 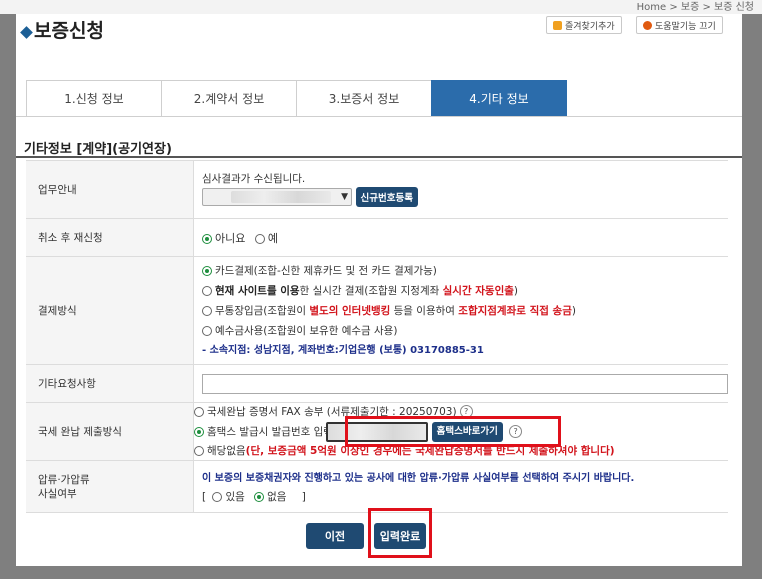 I want to click on payment-realtime-radio, so click(x=207, y=290).